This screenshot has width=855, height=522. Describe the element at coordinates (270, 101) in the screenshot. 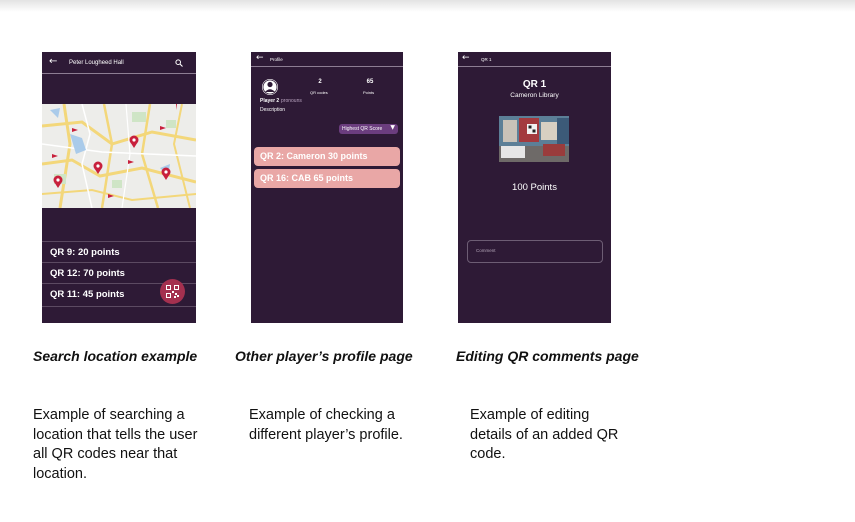

I see `player-name: Player 2` at that location.